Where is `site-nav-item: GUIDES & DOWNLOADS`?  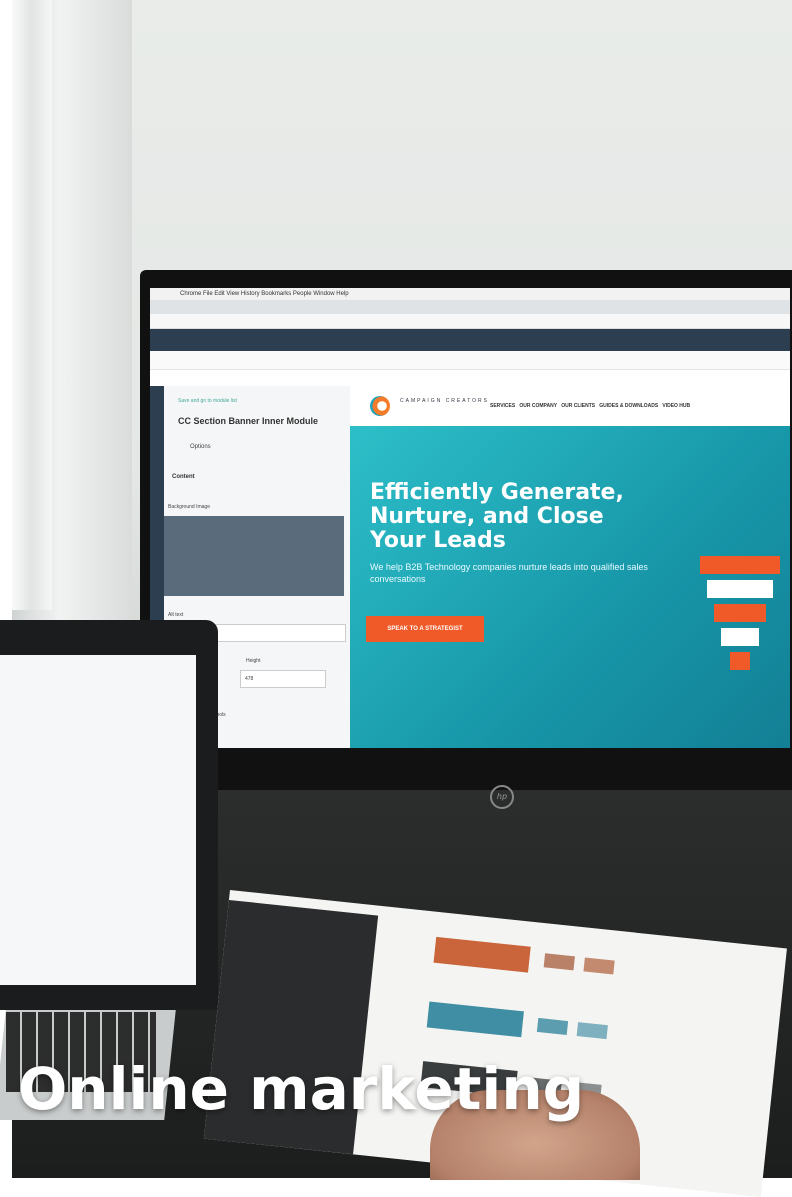
site-nav-item: GUIDES & DOWNLOADS is located at coordinates (629, 406).